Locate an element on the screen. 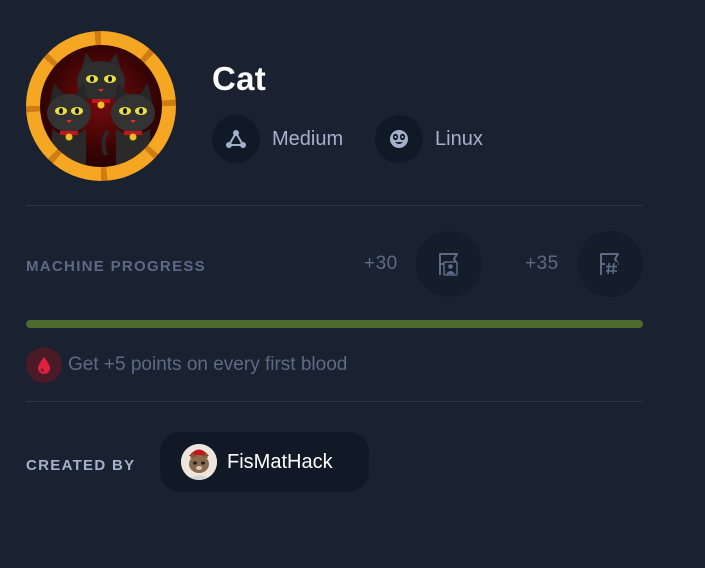 The width and height of the screenshot is (705, 568). root-flag-button is located at coordinates (610, 264).